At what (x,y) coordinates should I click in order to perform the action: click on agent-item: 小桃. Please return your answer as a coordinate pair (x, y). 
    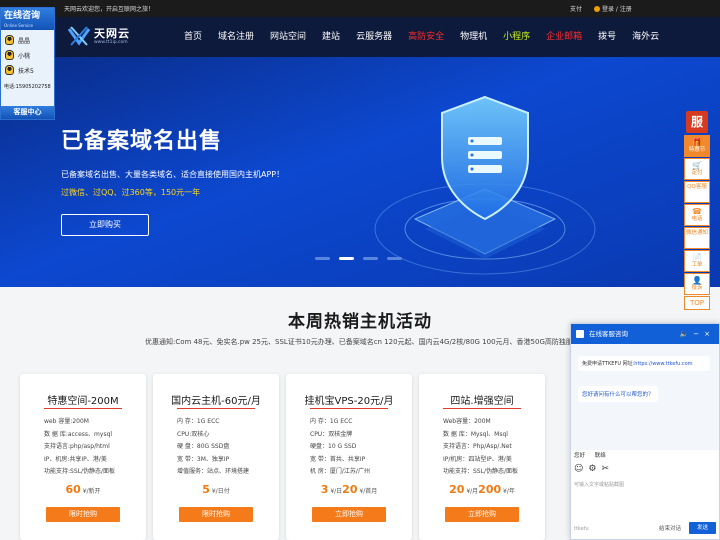
    Looking at the image, I should click on (27, 55).